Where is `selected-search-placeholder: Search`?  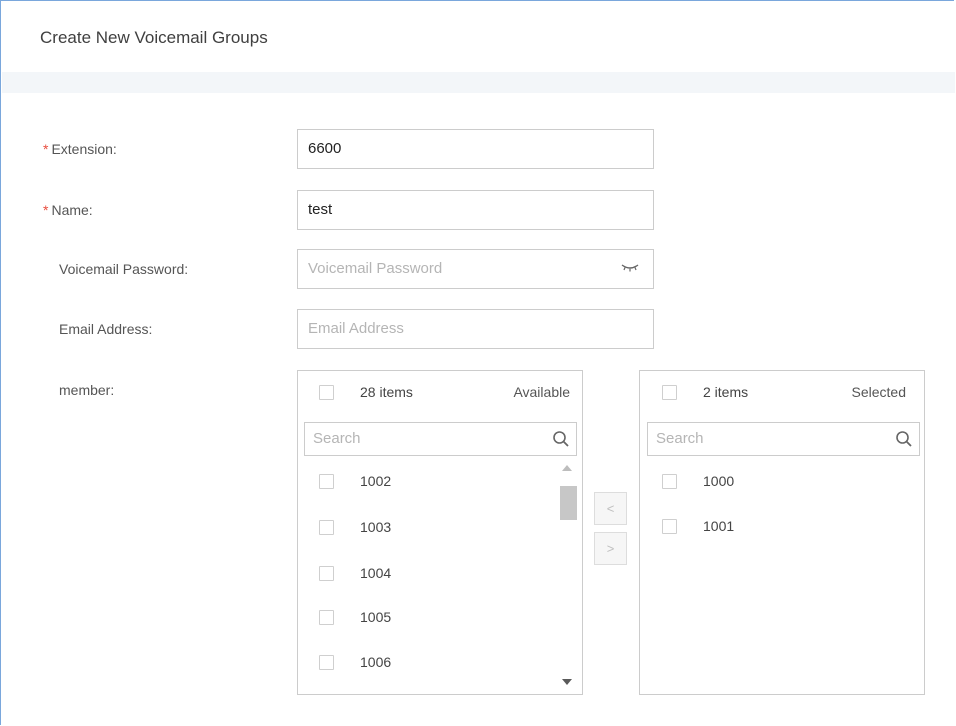 selected-search-placeholder: Search is located at coordinates (680, 438).